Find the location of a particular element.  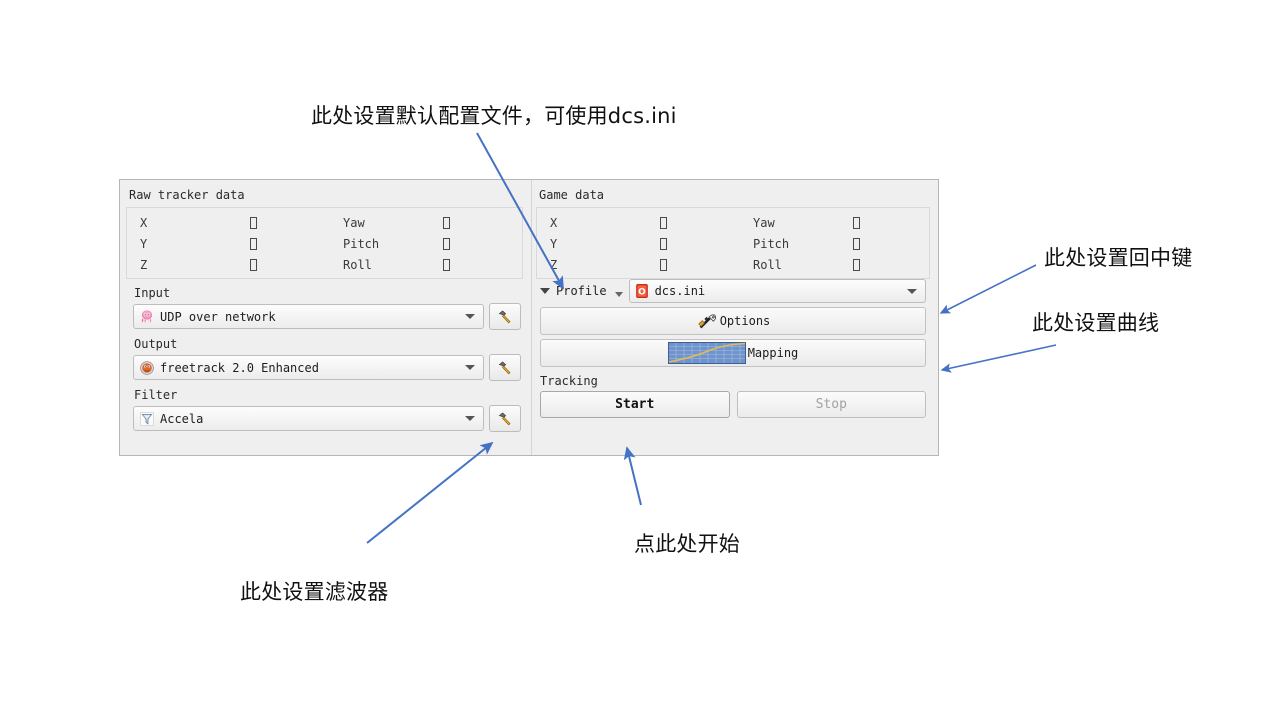

output-combobox: freetrack 2.0 Enhanced is located at coordinates (308, 367).